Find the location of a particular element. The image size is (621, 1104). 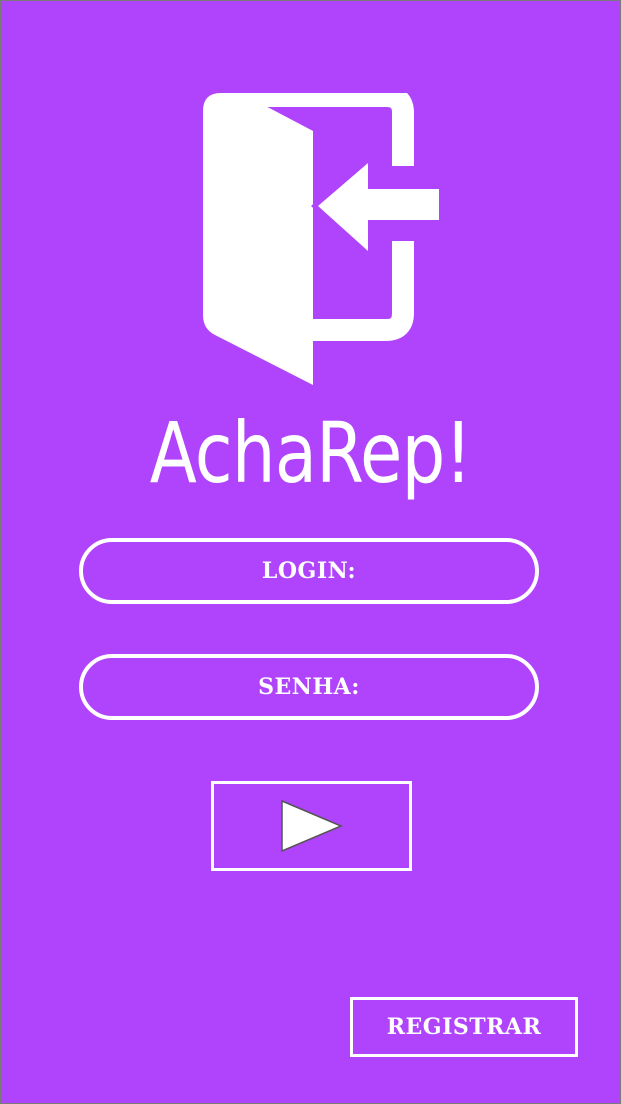

password-label: SENHA: is located at coordinates (309, 687).